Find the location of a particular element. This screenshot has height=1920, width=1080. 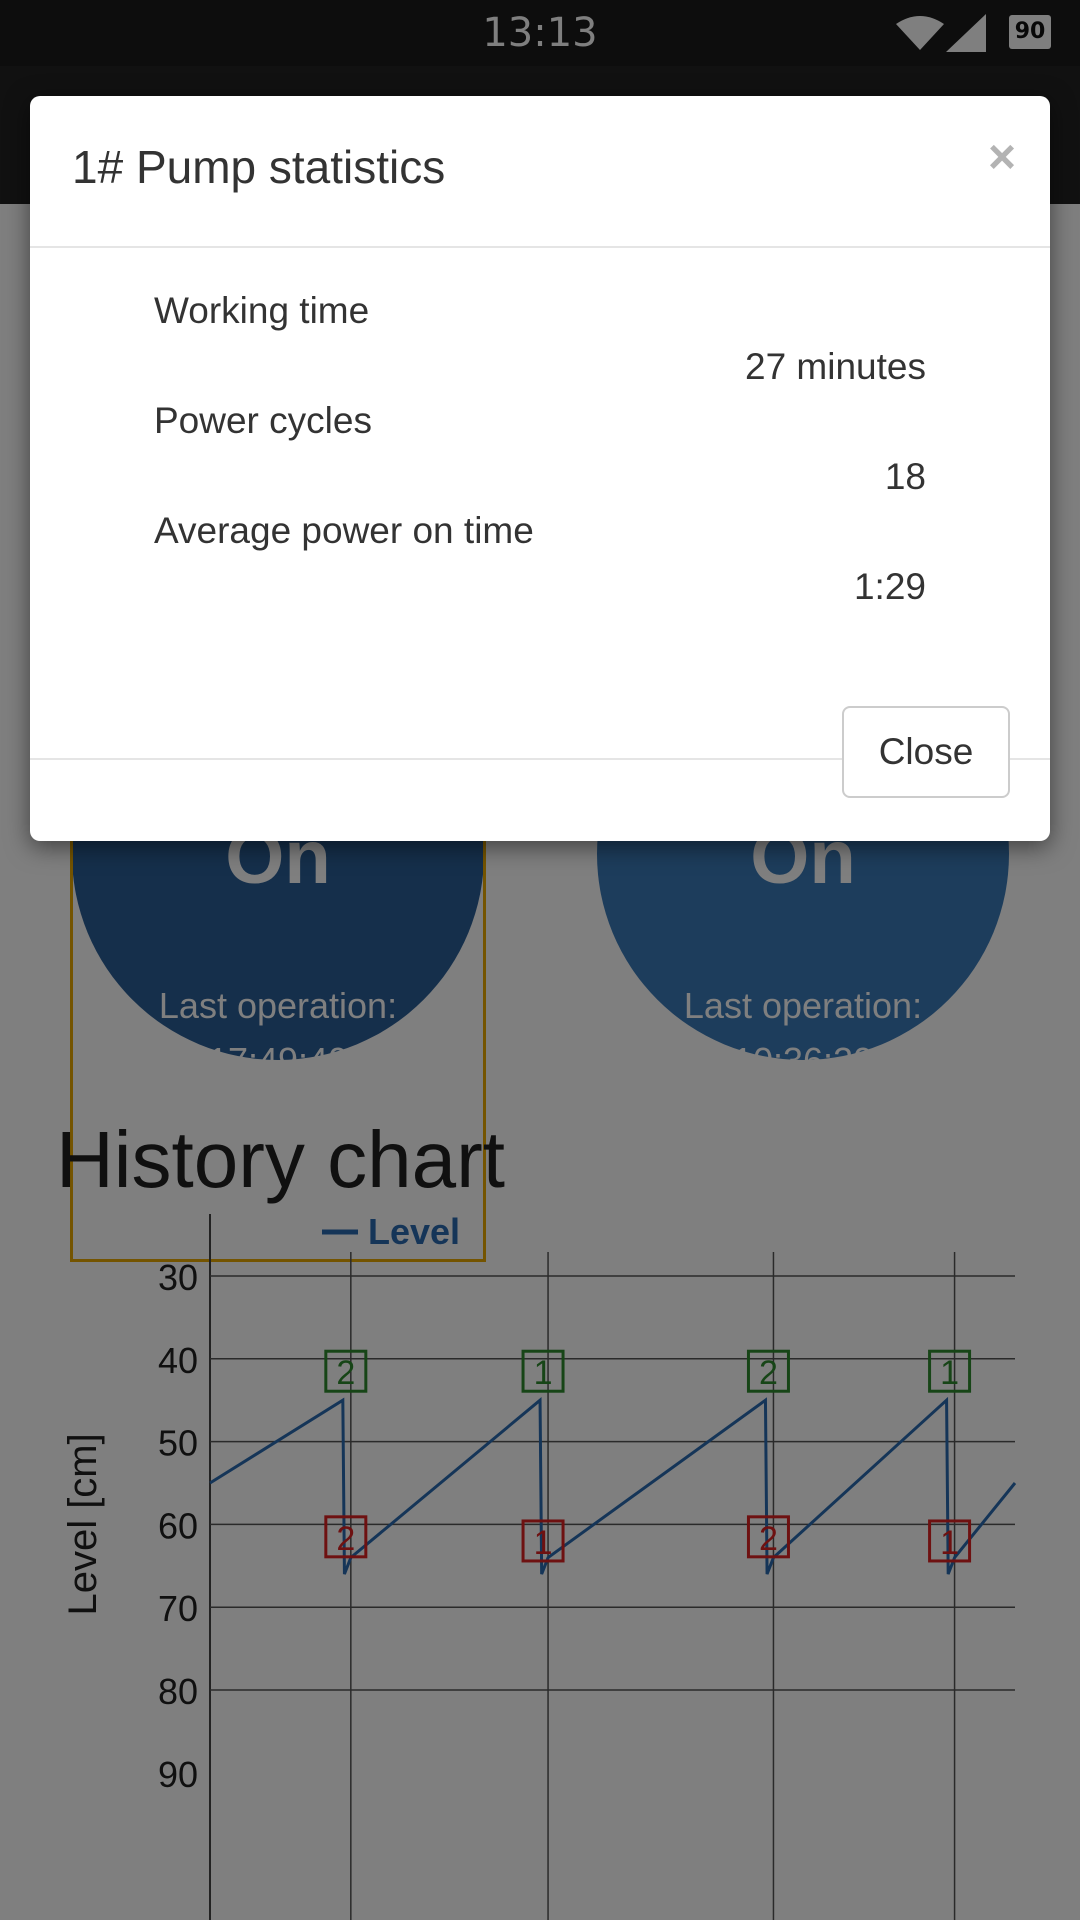

stat-average-power-on-time-value: 1:29 is located at coordinates (889, 586).